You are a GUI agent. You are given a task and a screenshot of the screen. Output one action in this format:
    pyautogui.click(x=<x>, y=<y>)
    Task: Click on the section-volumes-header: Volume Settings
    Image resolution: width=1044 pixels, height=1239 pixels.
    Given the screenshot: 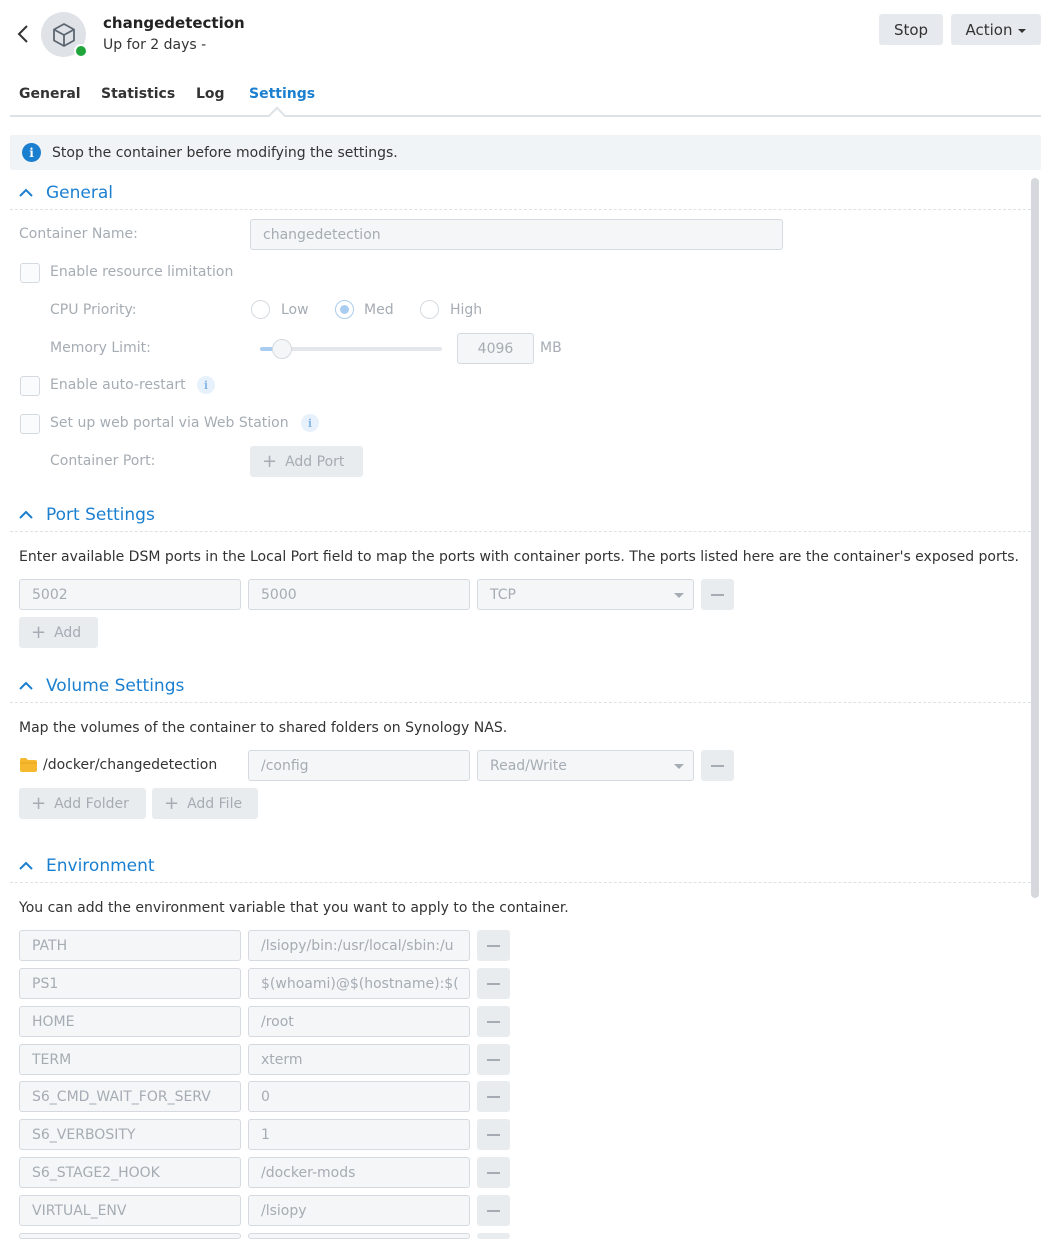 What is the action you would take?
    pyautogui.click(x=101, y=686)
    